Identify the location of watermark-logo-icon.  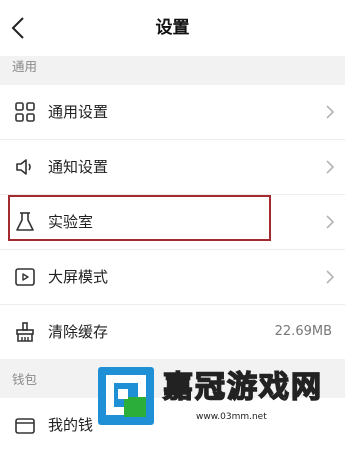
(126, 396).